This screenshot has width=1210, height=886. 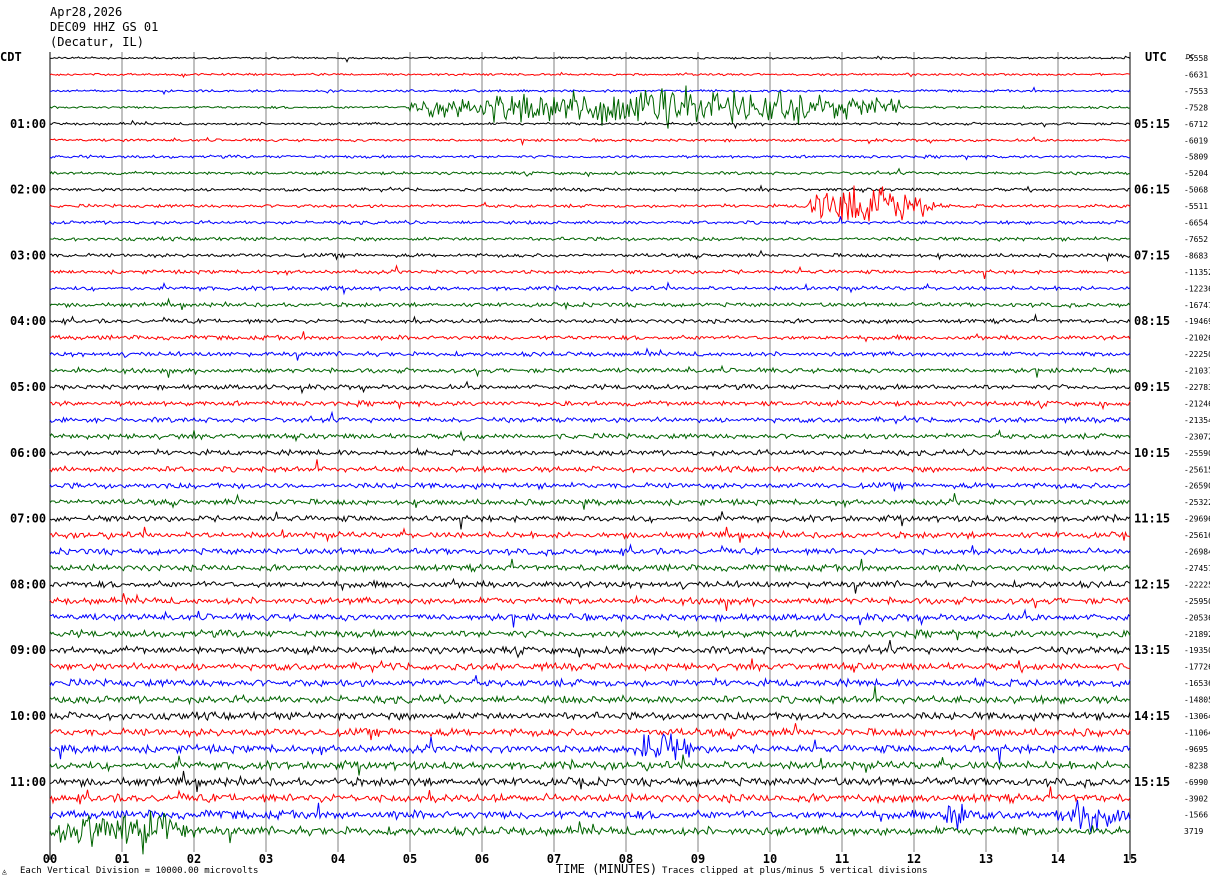 I want to click on left-hour-label: 07:00, so click(x=28, y=519).